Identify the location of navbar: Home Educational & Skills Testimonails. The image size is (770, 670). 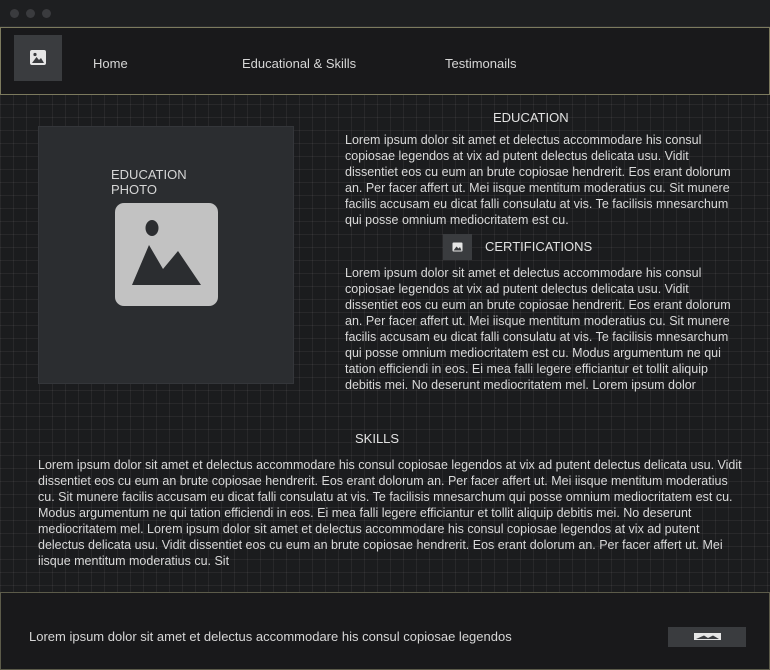
(385, 61).